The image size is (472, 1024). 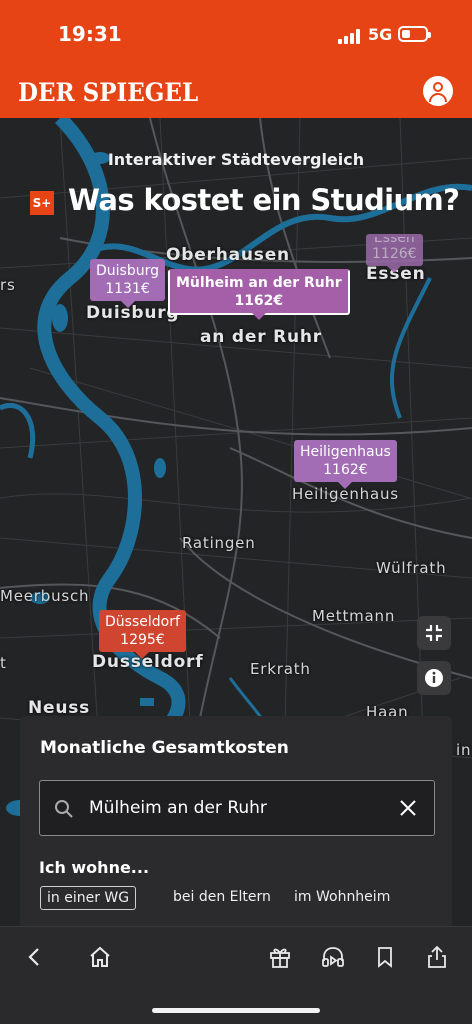 What do you see at coordinates (178, 808) in the screenshot?
I see `search-value: Mülheim an der Ruhr` at bounding box center [178, 808].